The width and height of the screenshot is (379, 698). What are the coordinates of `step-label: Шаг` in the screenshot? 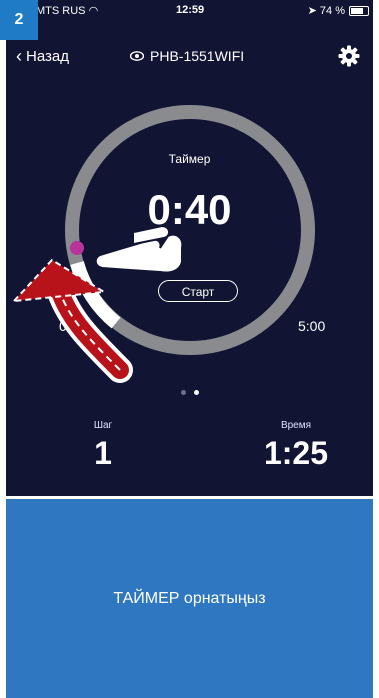 It's located at (103, 425).